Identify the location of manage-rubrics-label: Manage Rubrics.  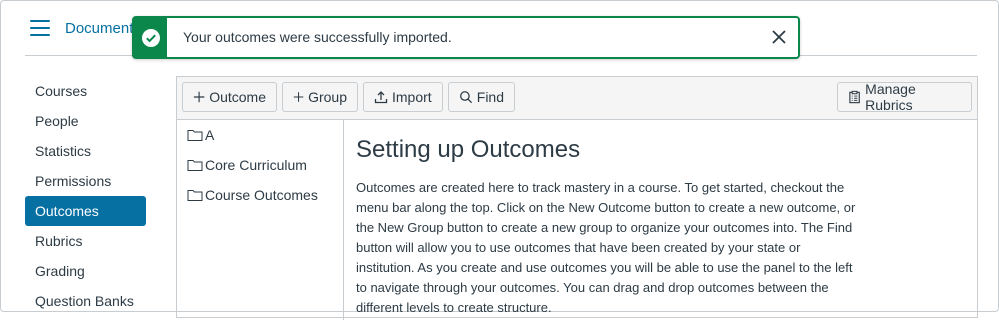
(890, 97).